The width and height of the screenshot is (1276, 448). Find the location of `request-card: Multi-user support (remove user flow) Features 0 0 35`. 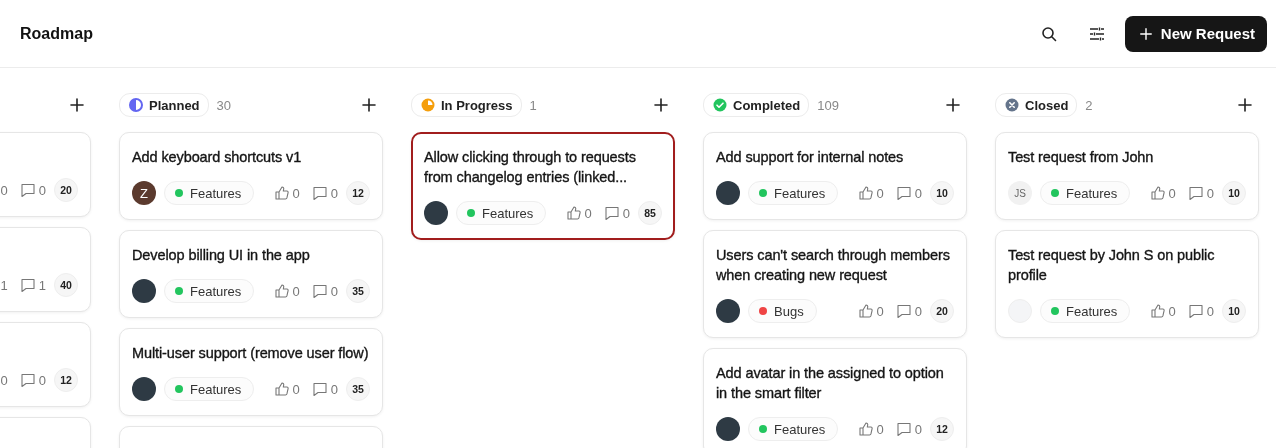

request-card: Multi-user support (remove user flow) Features 0 0 35 is located at coordinates (251, 372).